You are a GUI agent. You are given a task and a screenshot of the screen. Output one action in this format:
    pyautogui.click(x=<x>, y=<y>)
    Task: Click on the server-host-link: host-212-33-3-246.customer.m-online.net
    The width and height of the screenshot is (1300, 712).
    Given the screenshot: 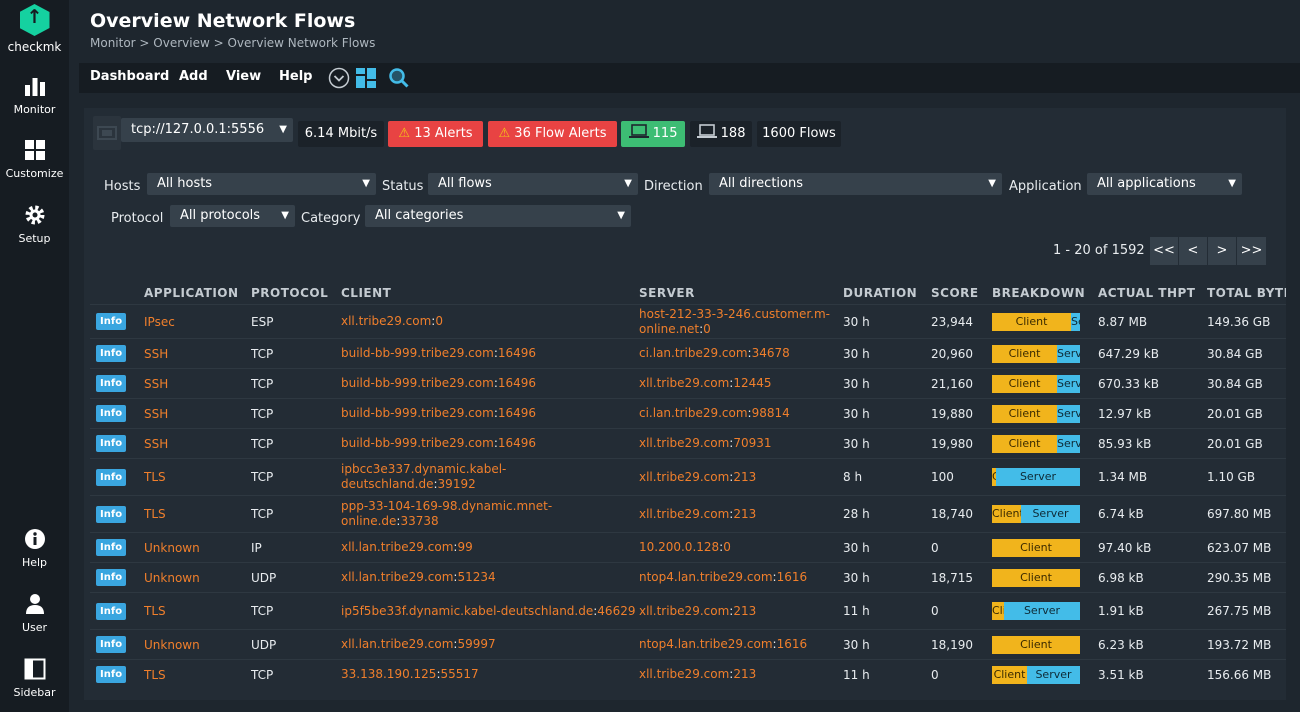 What is the action you would take?
    pyautogui.click(x=734, y=321)
    